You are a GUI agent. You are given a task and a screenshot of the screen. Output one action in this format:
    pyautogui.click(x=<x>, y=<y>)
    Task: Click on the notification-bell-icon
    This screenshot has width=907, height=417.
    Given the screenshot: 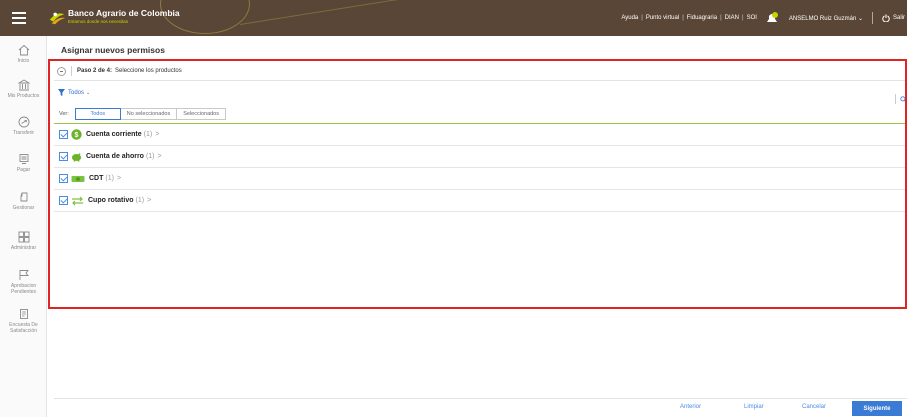 What is the action you would take?
    pyautogui.click(x=772, y=18)
    